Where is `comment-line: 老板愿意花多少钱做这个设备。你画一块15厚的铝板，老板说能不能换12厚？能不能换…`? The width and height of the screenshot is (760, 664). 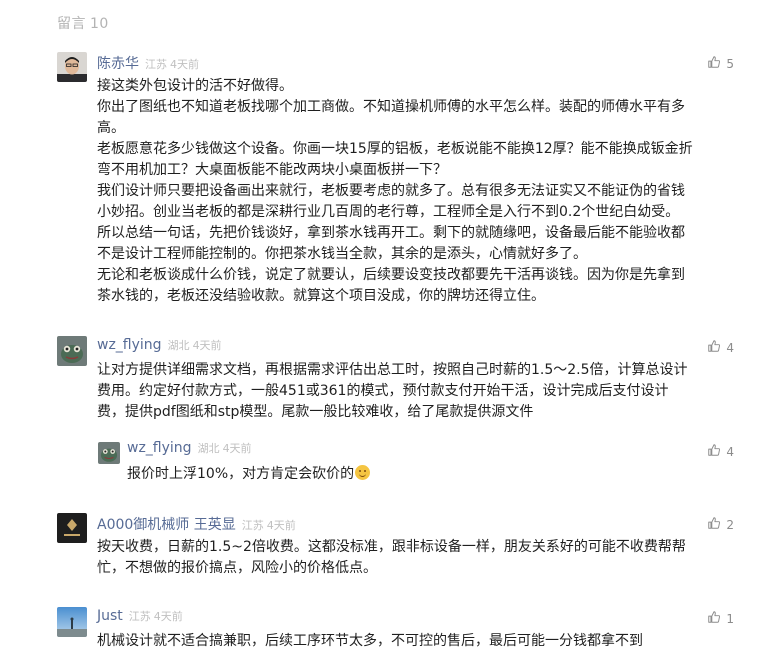
comment-line: 老板愿意花多少钱做这个设备。你画一块15厚的铝板，老板说能不能换12厚？能不能换… is located at coordinates (395, 149).